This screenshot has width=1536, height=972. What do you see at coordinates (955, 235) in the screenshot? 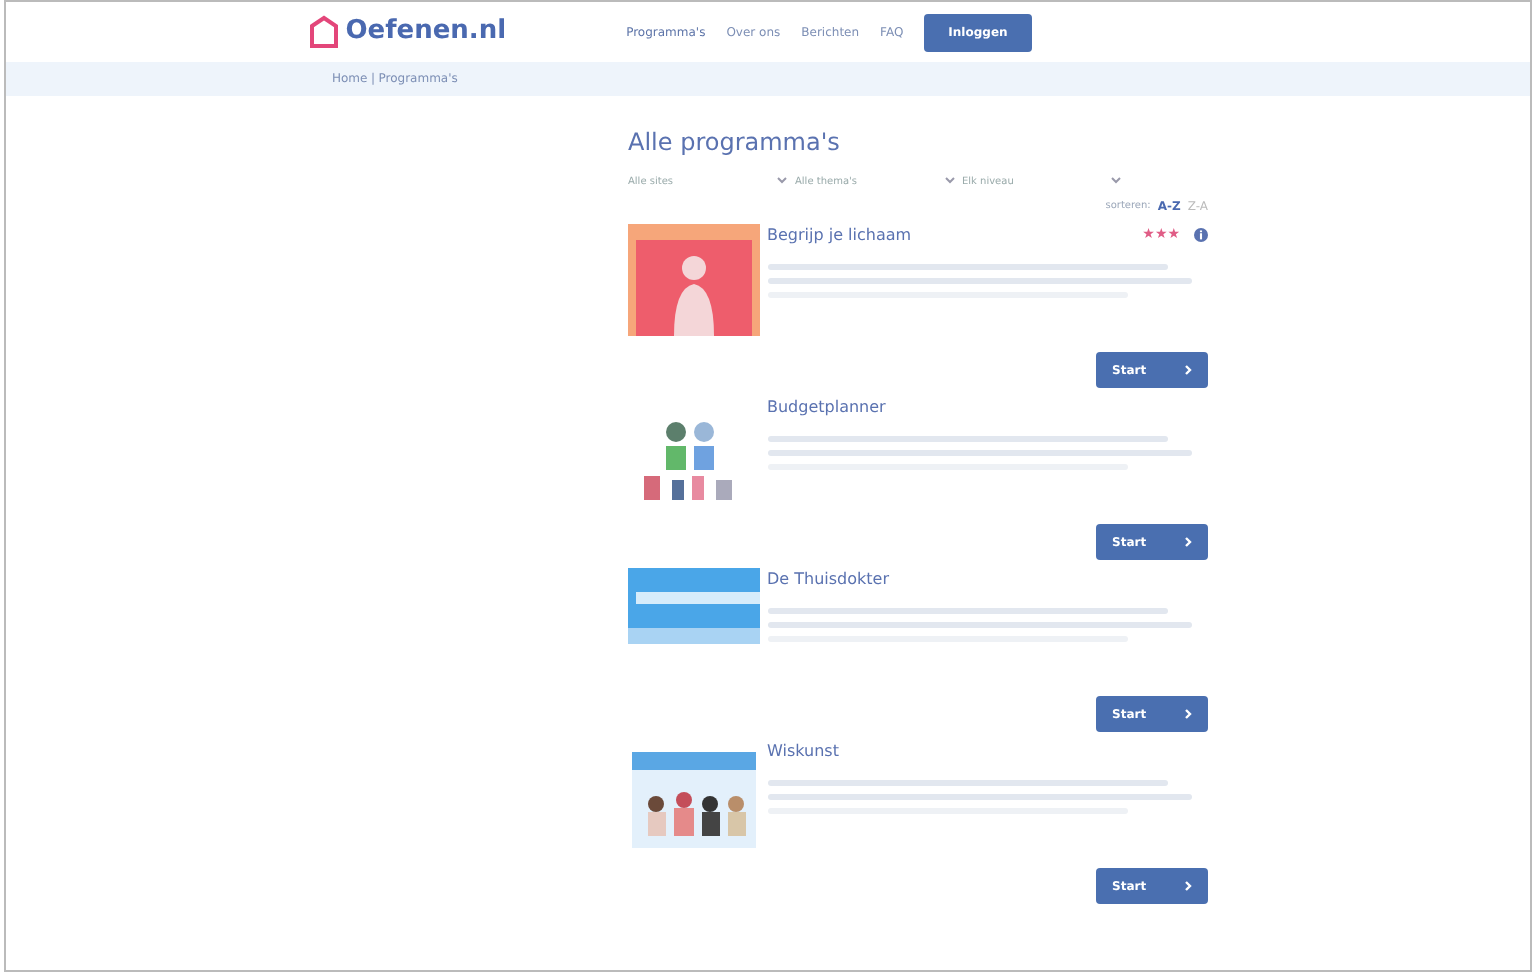
I see `program-title: Begrijp je lichaam` at bounding box center [955, 235].